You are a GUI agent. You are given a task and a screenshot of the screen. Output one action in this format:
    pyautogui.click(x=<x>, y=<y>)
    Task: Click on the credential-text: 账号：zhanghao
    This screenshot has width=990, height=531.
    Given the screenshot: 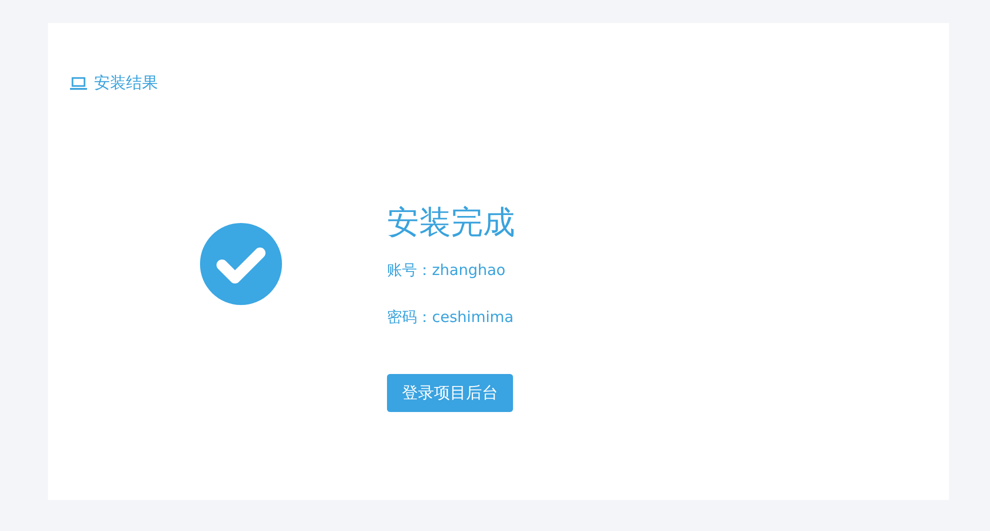 What is the action you would take?
    pyautogui.click(x=446, y=270)
    